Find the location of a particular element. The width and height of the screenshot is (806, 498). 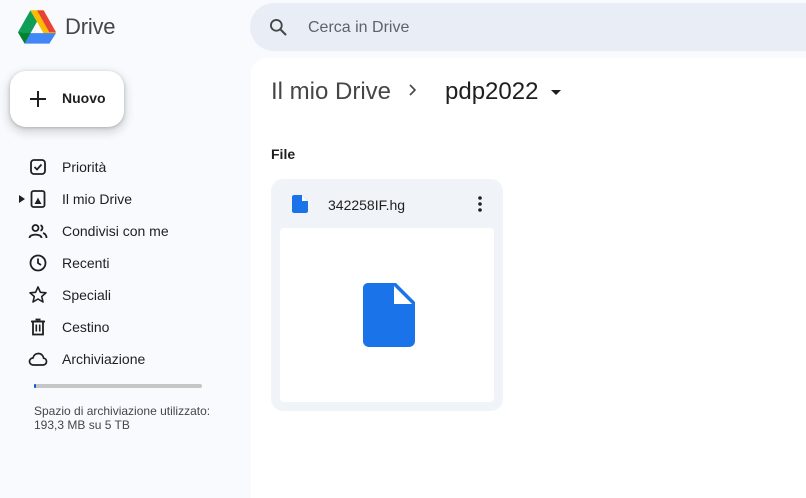

check-circle-icon is located at coordinates (38, 167).